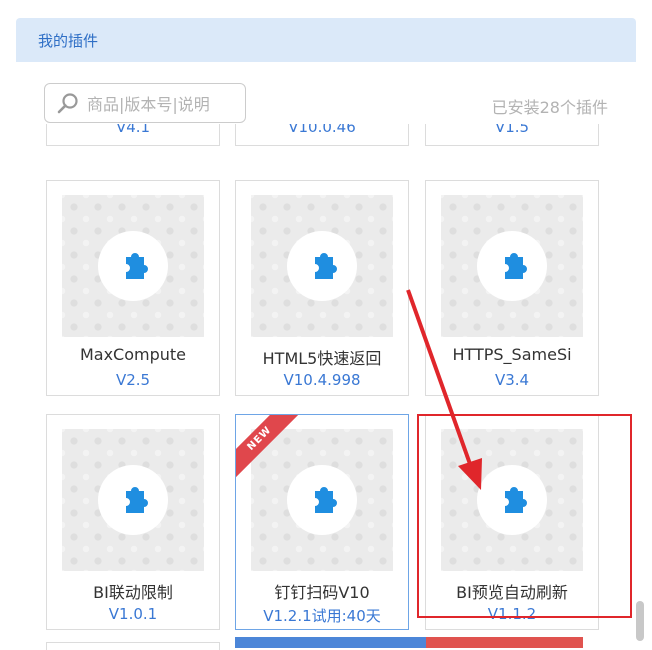 The width and height of the screenshot is (652, 650). What do you see at coordinates (640, 621) in the screenshot?
I see `scrollbar-thumb` at bounding box center [640, 621].